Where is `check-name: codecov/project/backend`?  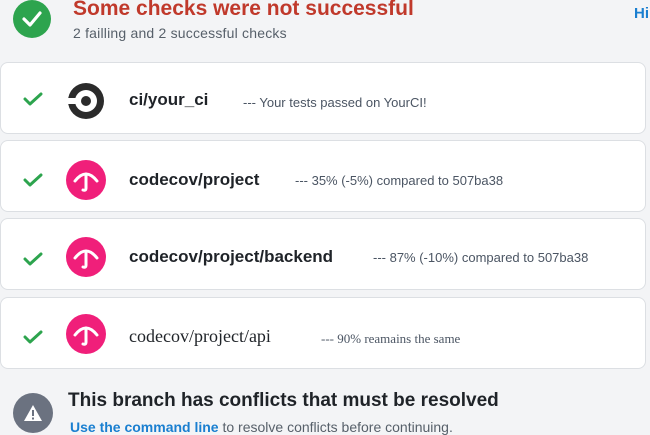 check-name: codecov/project/backend is located at coordinates (231, 257).